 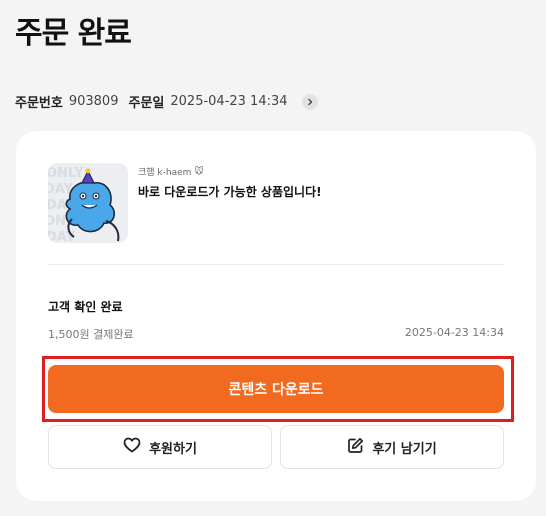 I want to click on pencil-edit-icon, so click(x=355, y=447).